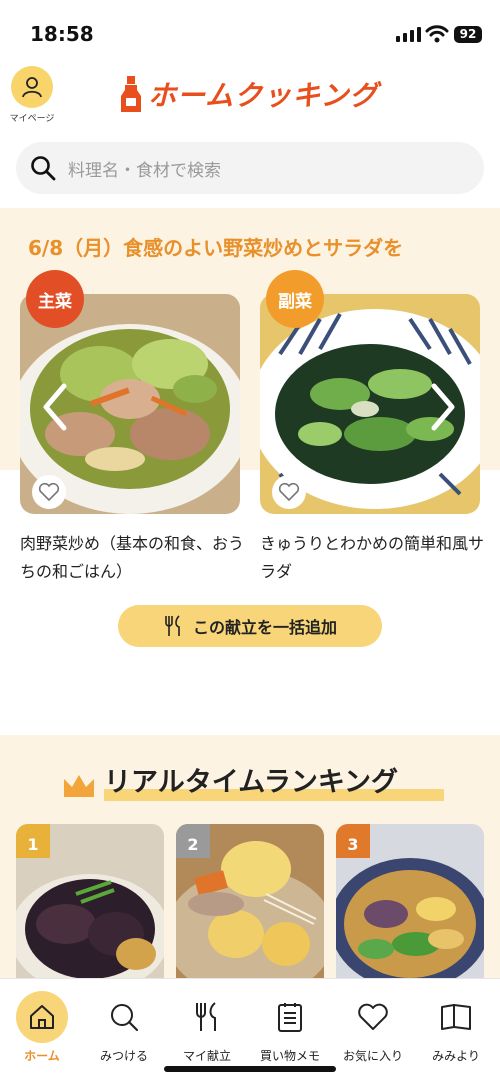  I want to click on search-bar: 料理名・食材で検索, so click(250, 168).